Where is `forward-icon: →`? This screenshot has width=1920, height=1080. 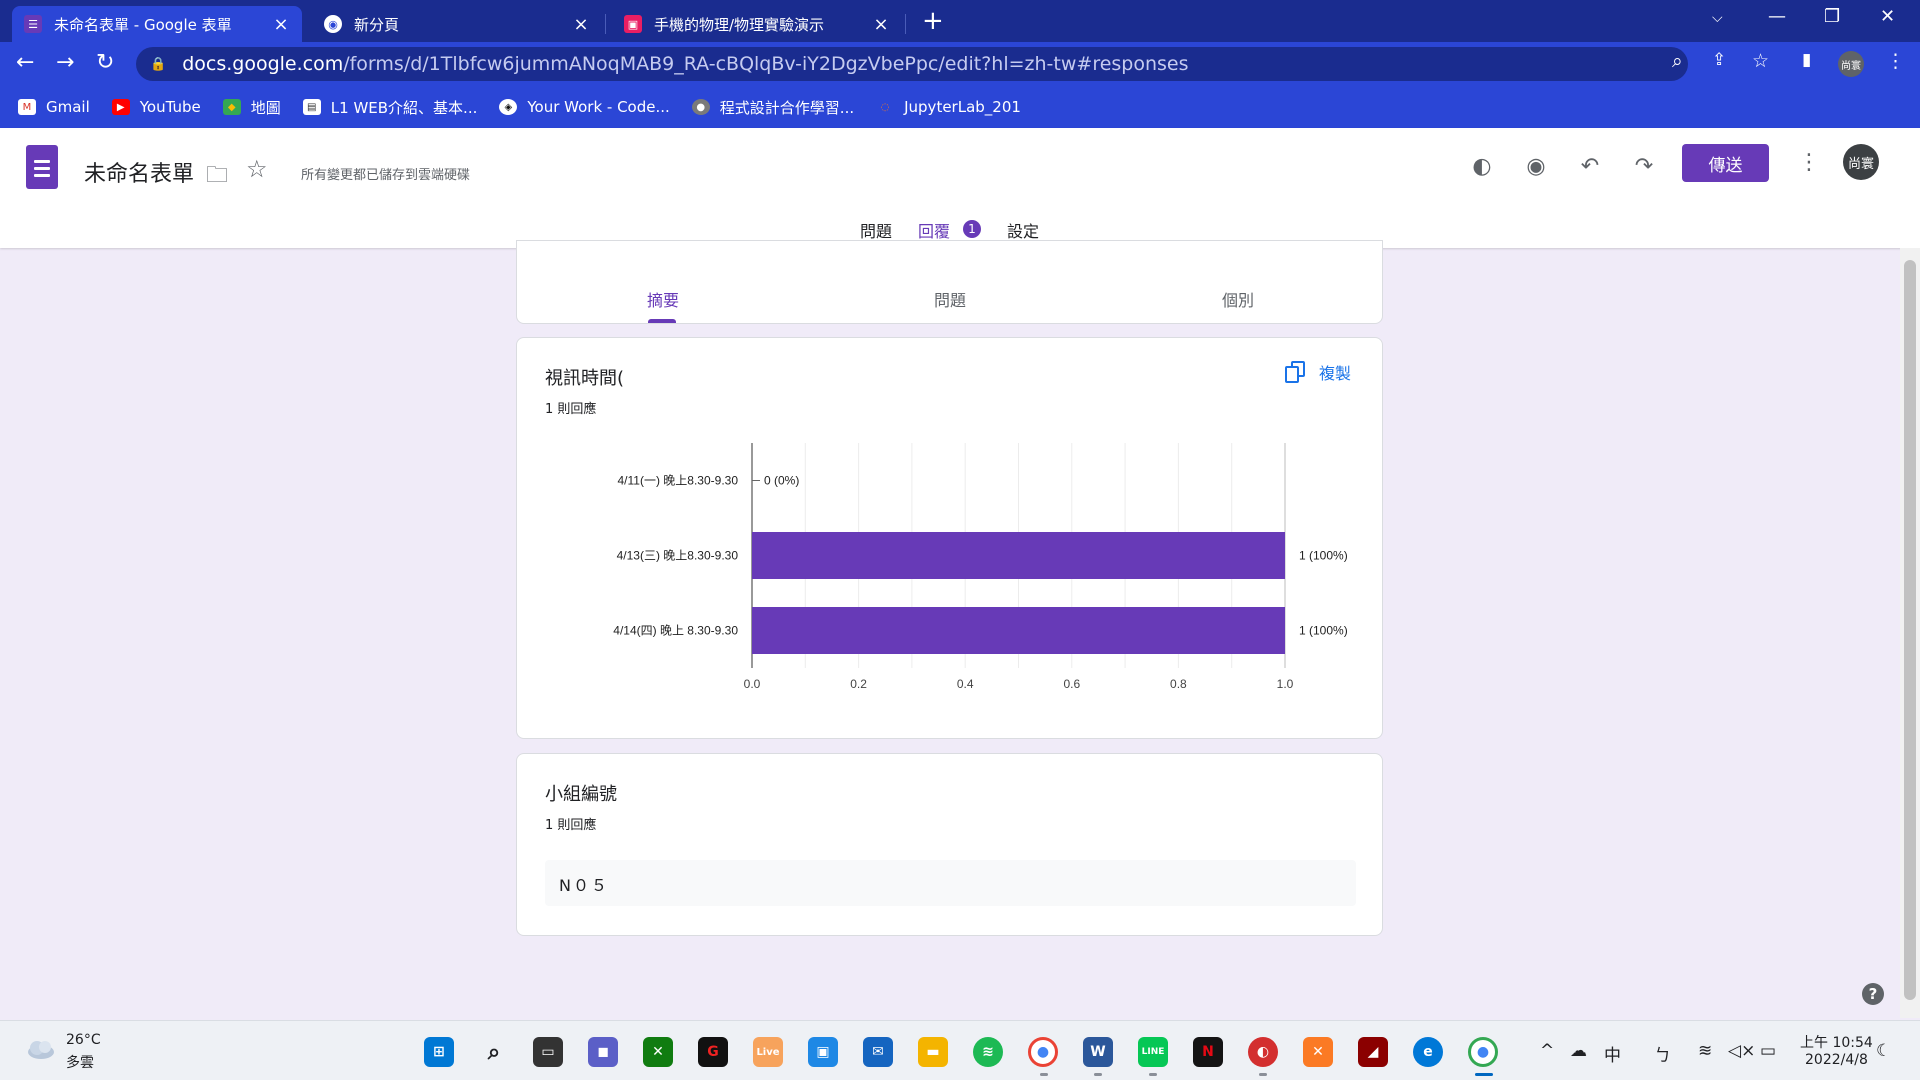
forward-icon: → is located at coordinates (65, 63).